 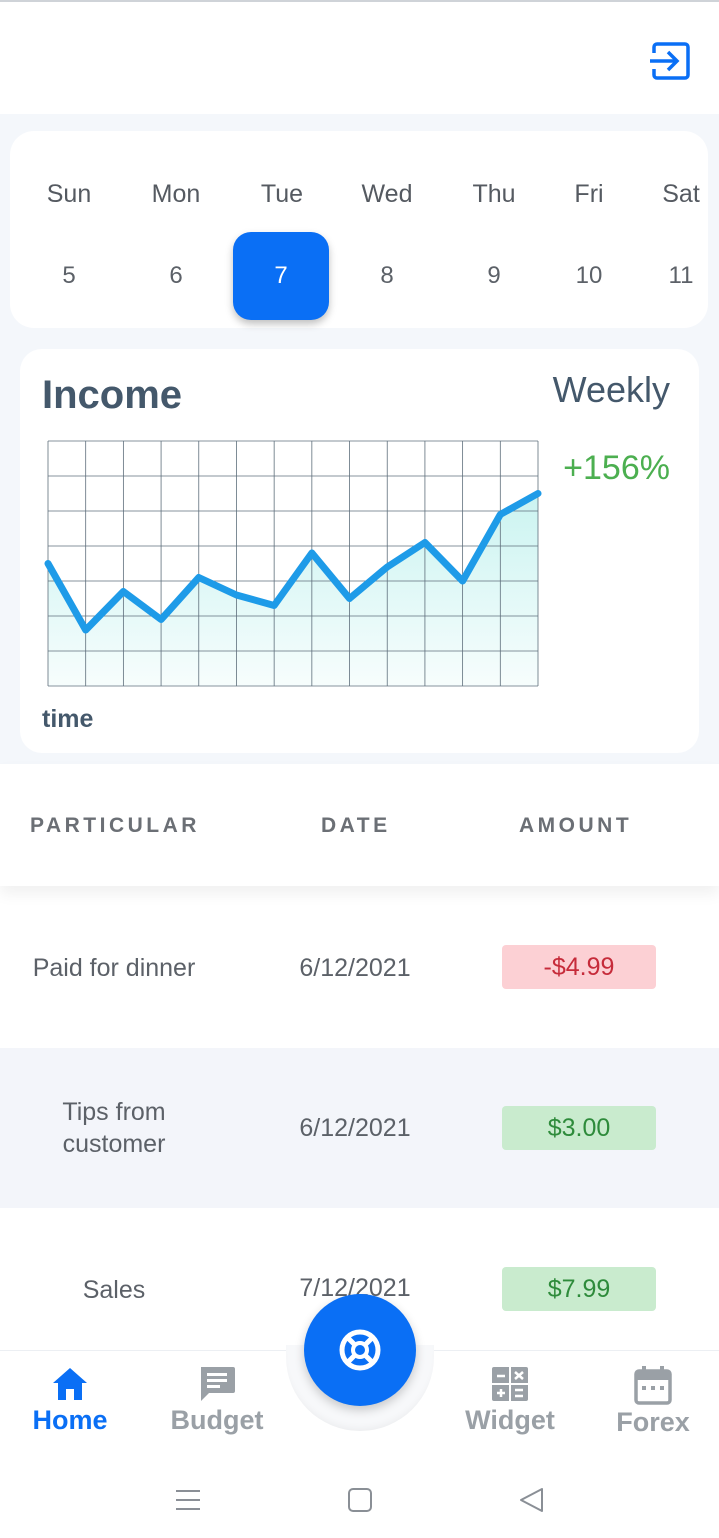 What do you see at coordinates (176, 194) in the screenshot?
I see `day-name: Mon` at bounding box center [176, 194].